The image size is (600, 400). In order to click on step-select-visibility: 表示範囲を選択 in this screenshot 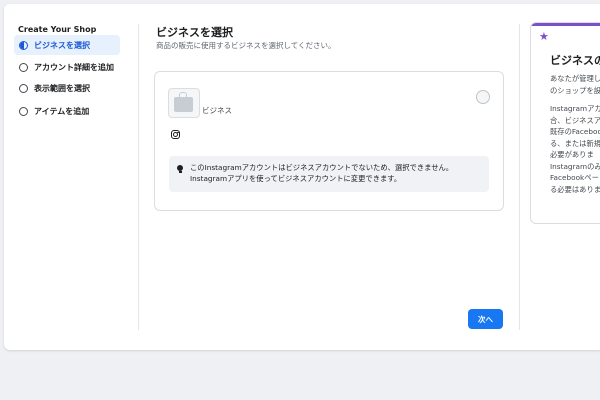, I will do `click(67, 88)`.